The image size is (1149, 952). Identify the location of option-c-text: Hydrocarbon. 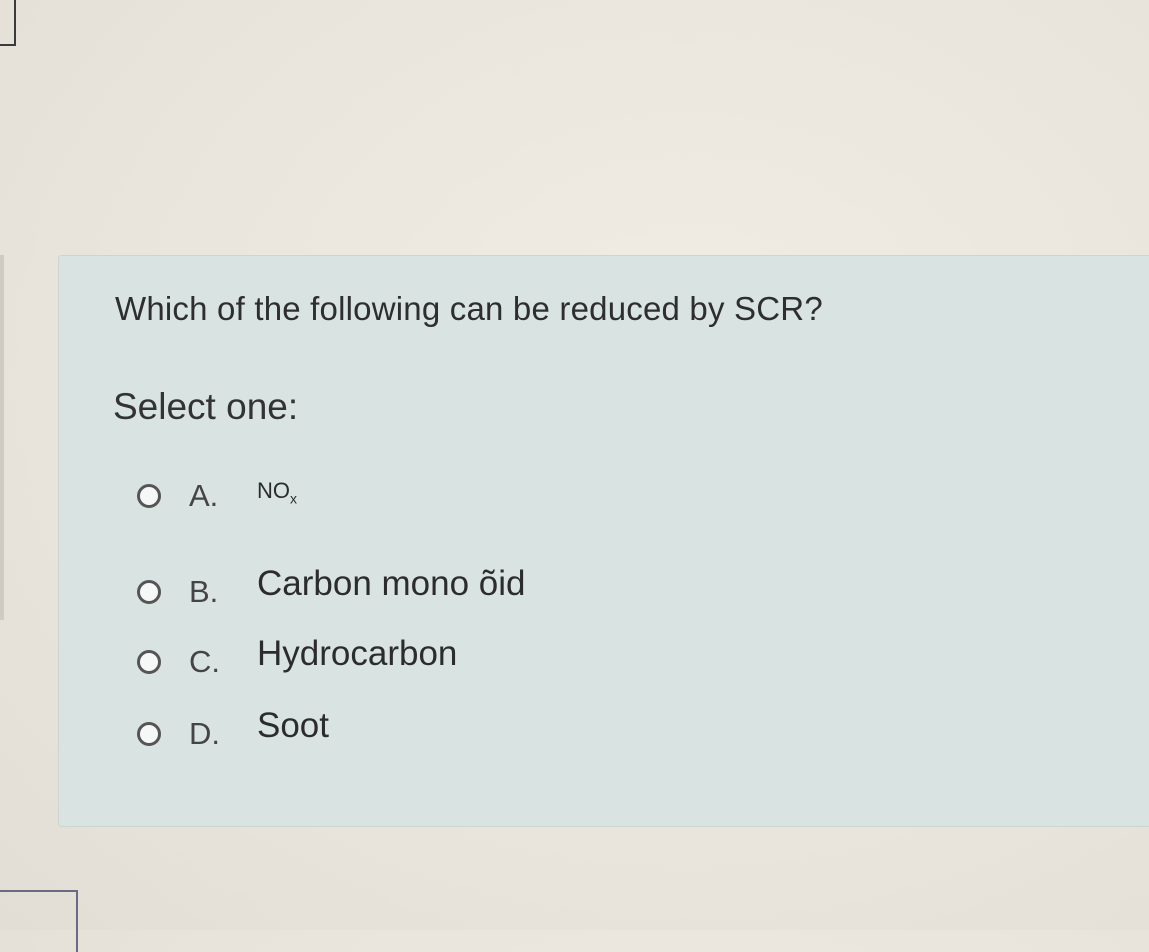
(357, 653).